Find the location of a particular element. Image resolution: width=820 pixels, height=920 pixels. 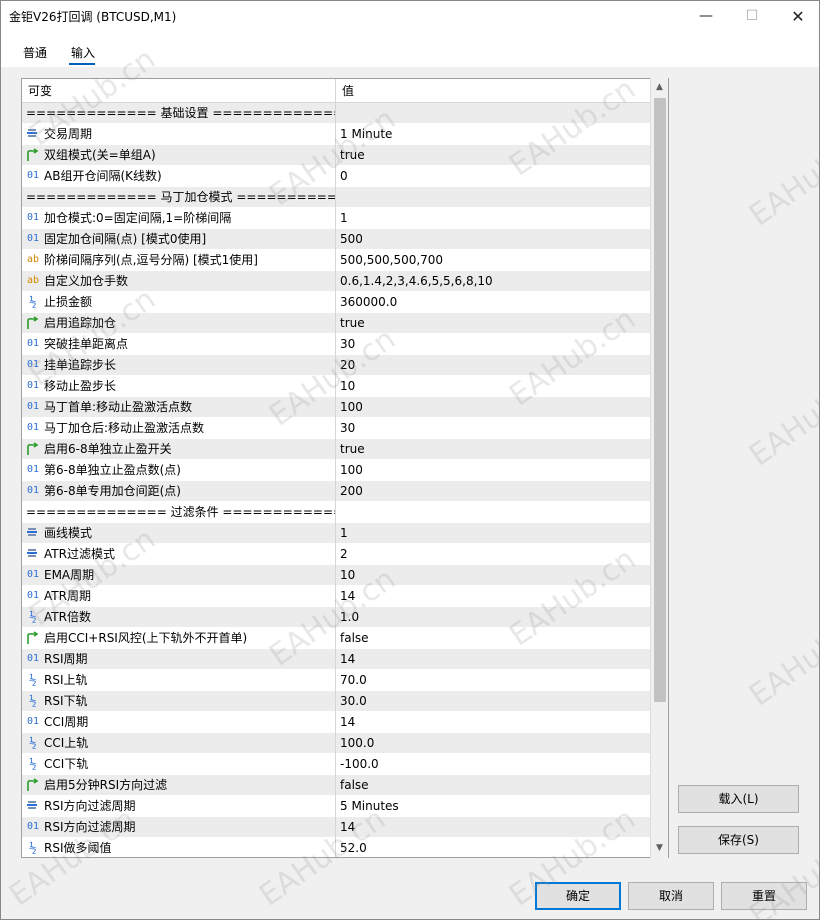

parameter-row: 01 AB组开仓间隔(K线数) 0 is located at coordinates (337, 176).